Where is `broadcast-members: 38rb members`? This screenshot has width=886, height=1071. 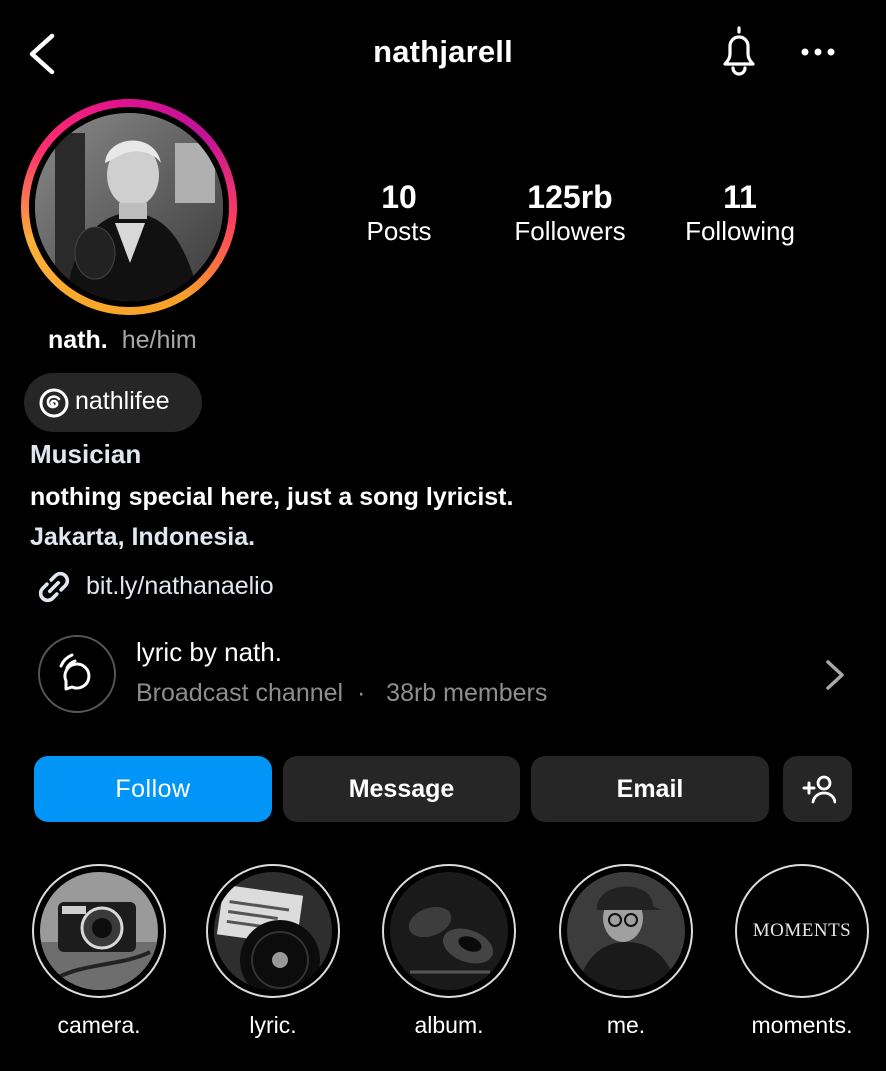
broadcast-members: 38rb members is located at coordinates (467, 693).